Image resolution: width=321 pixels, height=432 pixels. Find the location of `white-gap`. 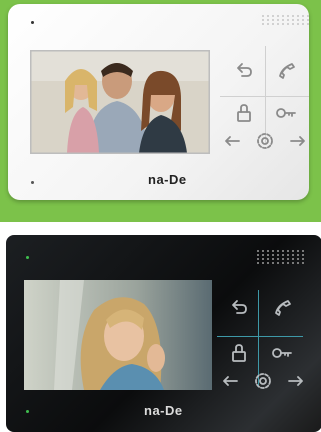

white-gap is located at coordinates (160, 229).